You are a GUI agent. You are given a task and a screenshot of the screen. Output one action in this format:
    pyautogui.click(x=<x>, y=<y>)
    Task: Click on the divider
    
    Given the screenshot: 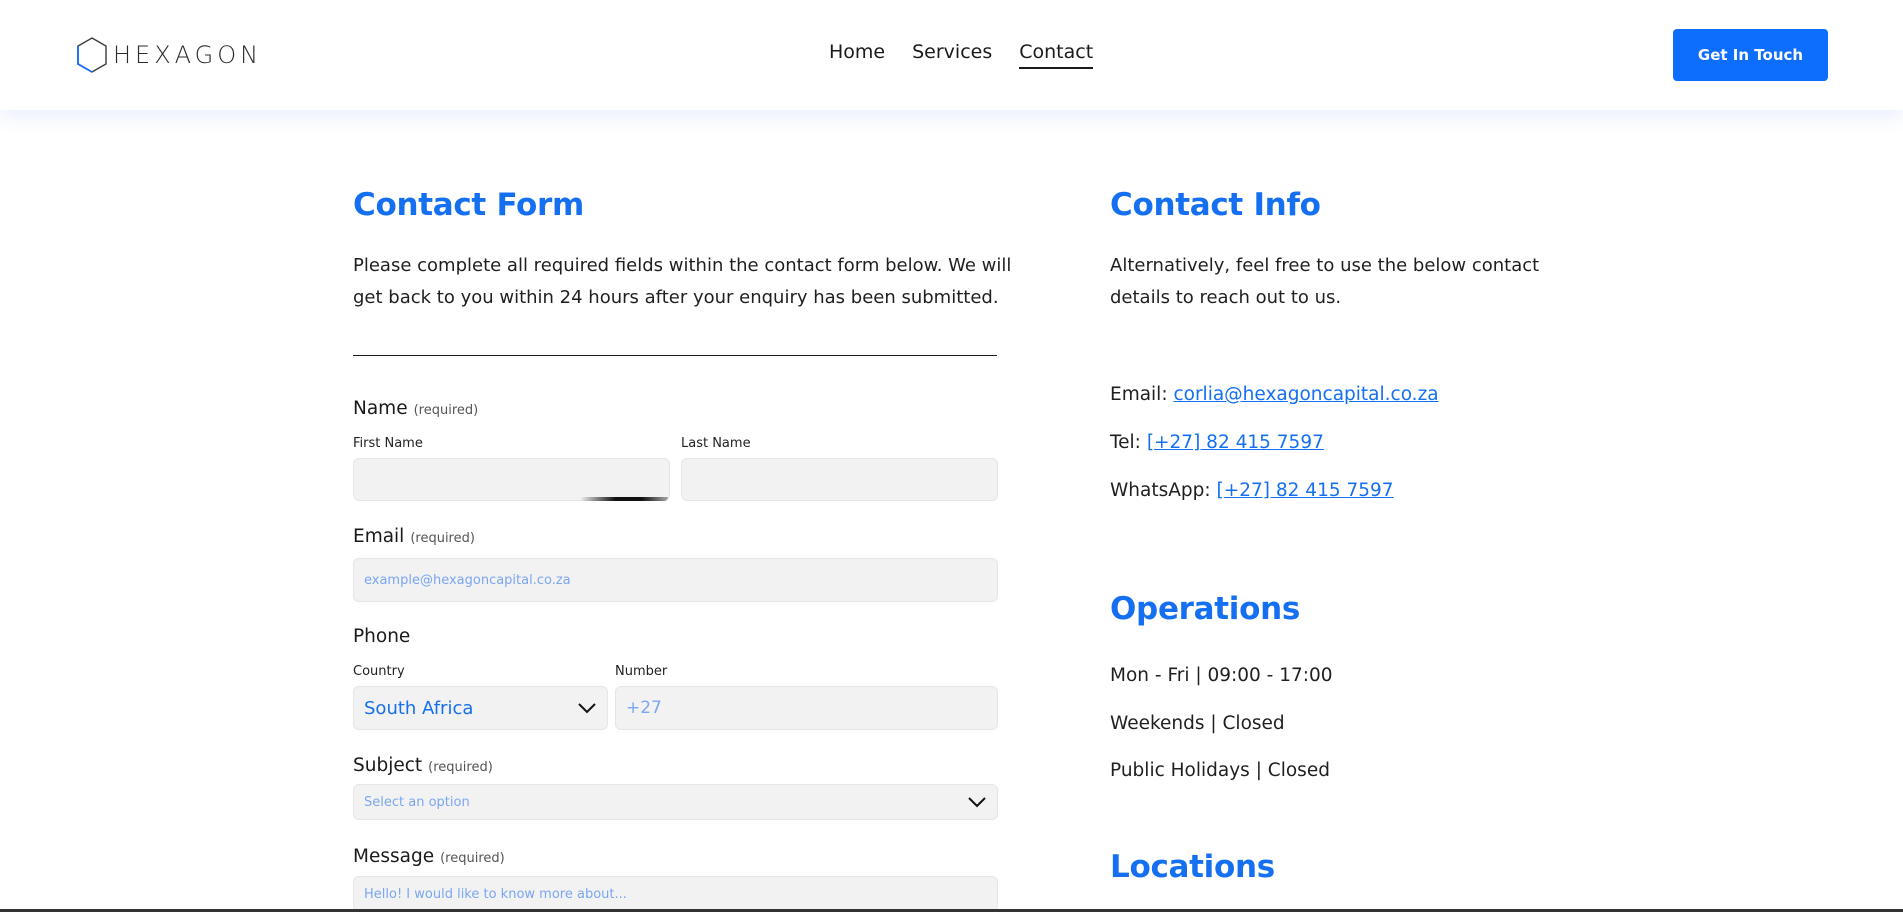 What is the action you would take?
    pyautogui.click(x=675, y=355)
    